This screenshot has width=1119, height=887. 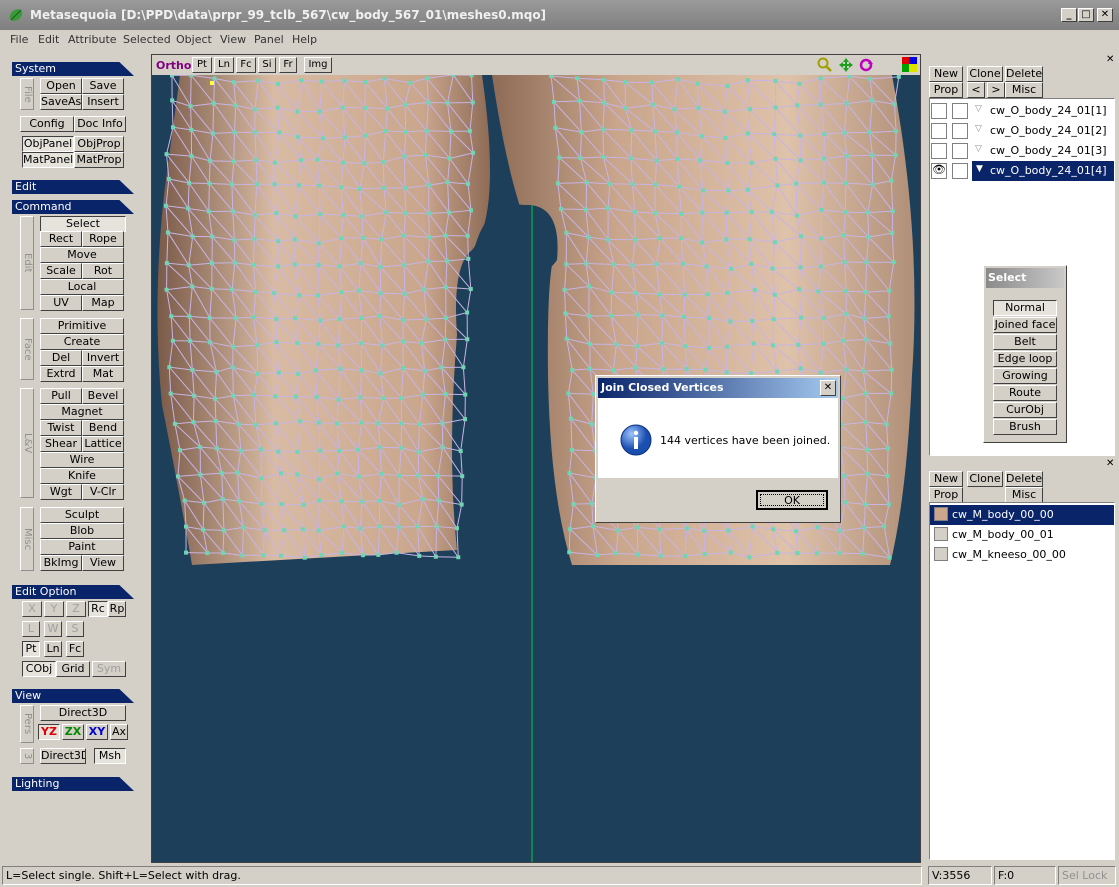 What do you see at coordinates (82, 547) in the screenshot?
I see `paint-button: Paint` at bounding box center [82, 547].